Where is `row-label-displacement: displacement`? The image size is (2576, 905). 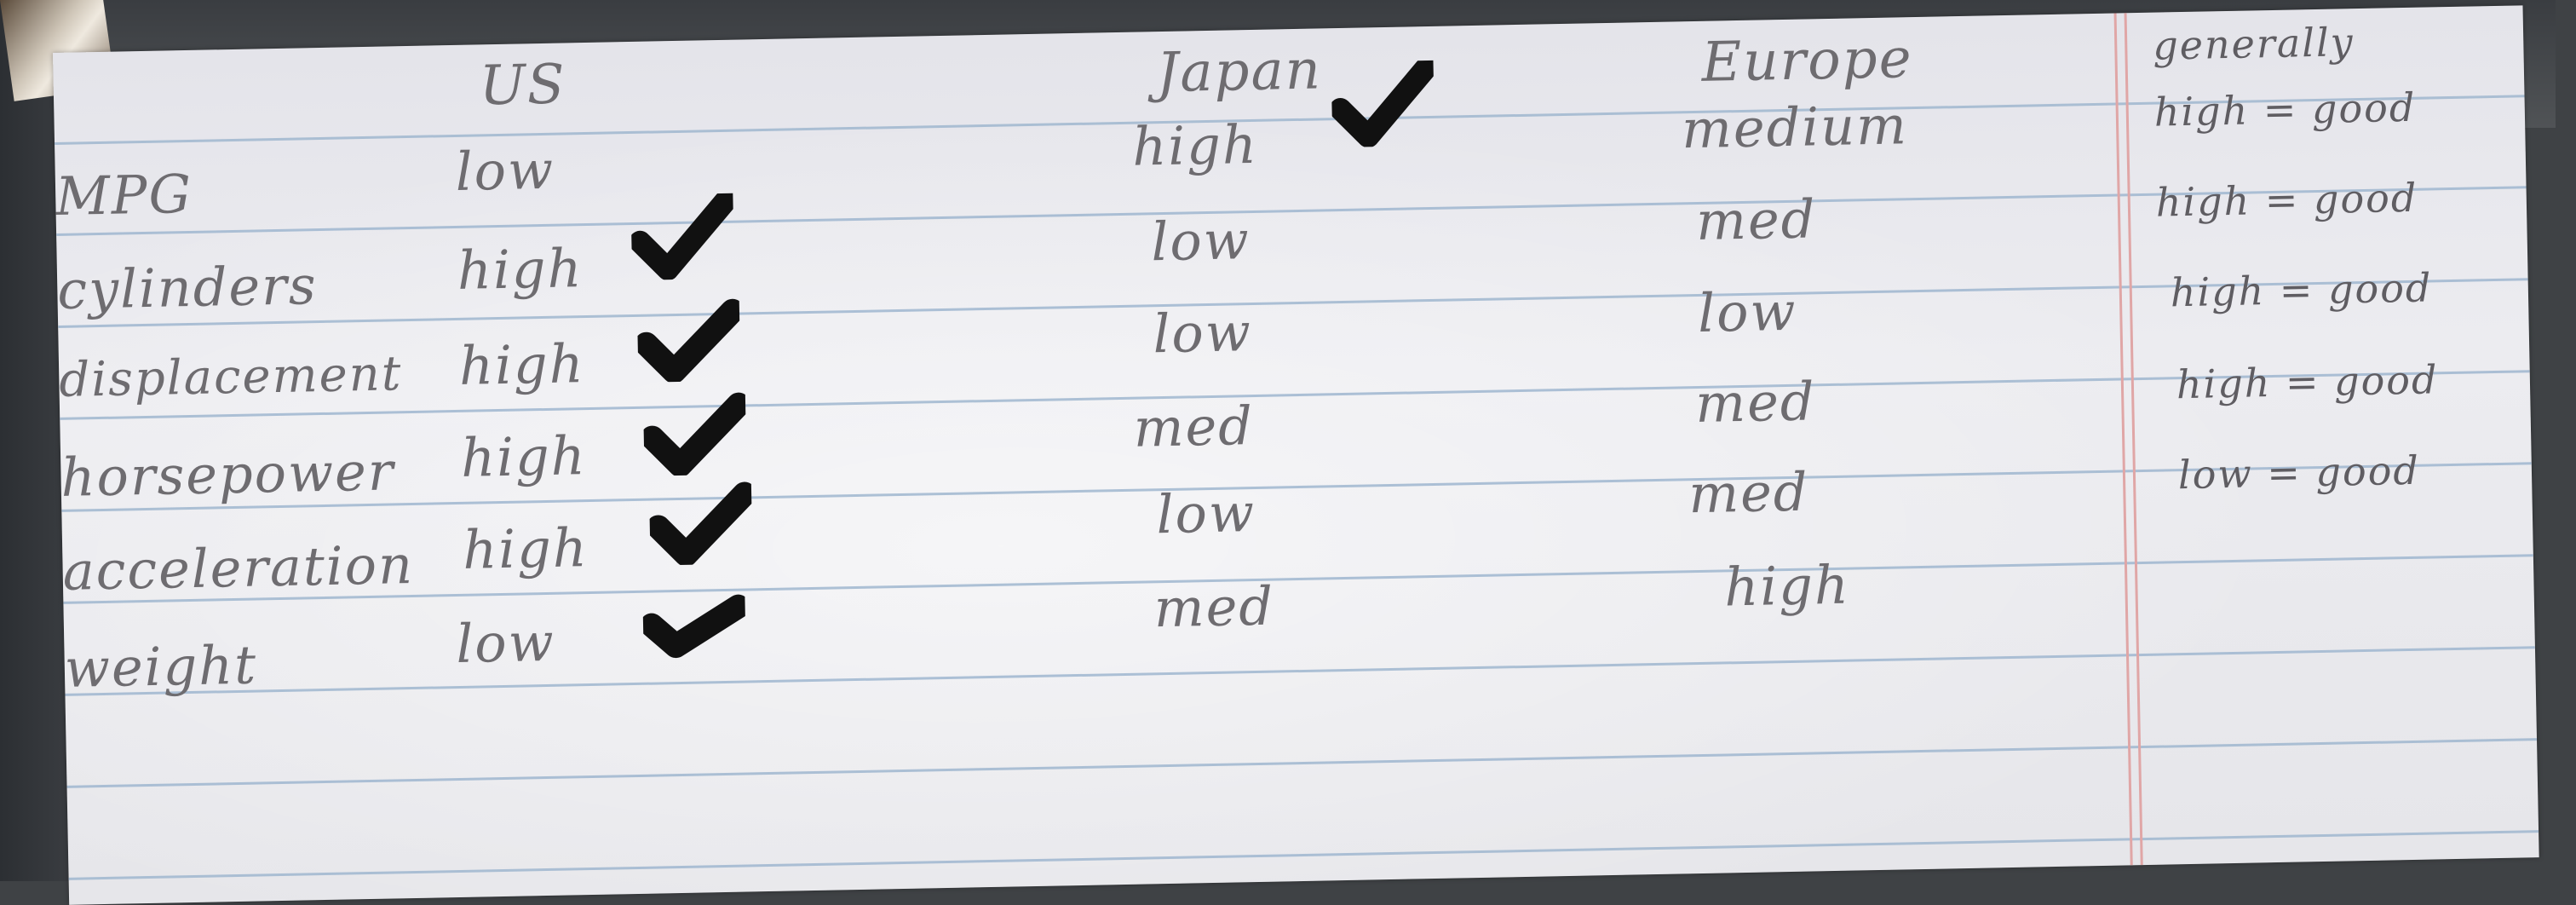 row-label-displacement: displacement is located at coordinates (231, 377).